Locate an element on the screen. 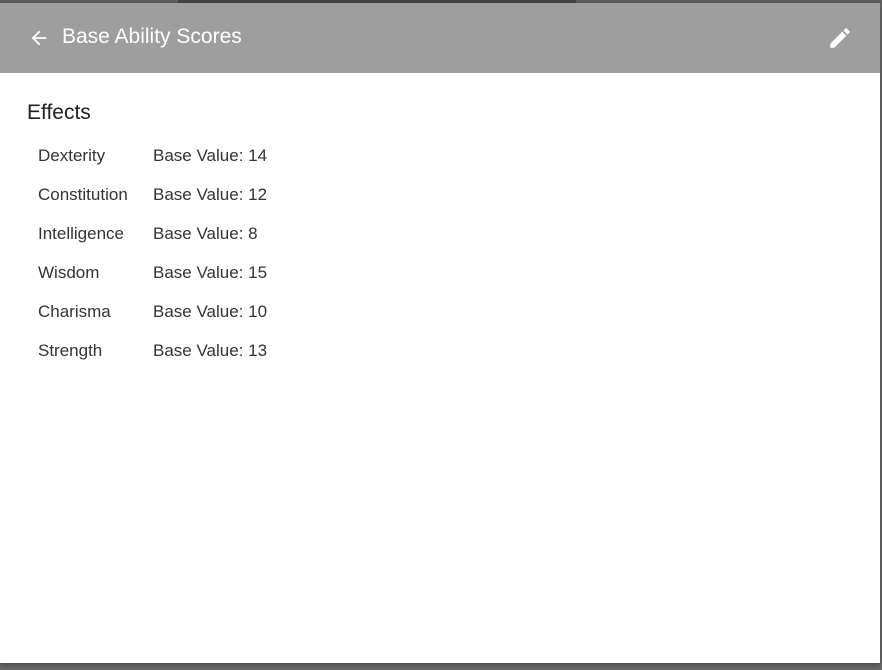  effect-row: Intelligence Base Value: 8 is located at coordinates (147, 233).